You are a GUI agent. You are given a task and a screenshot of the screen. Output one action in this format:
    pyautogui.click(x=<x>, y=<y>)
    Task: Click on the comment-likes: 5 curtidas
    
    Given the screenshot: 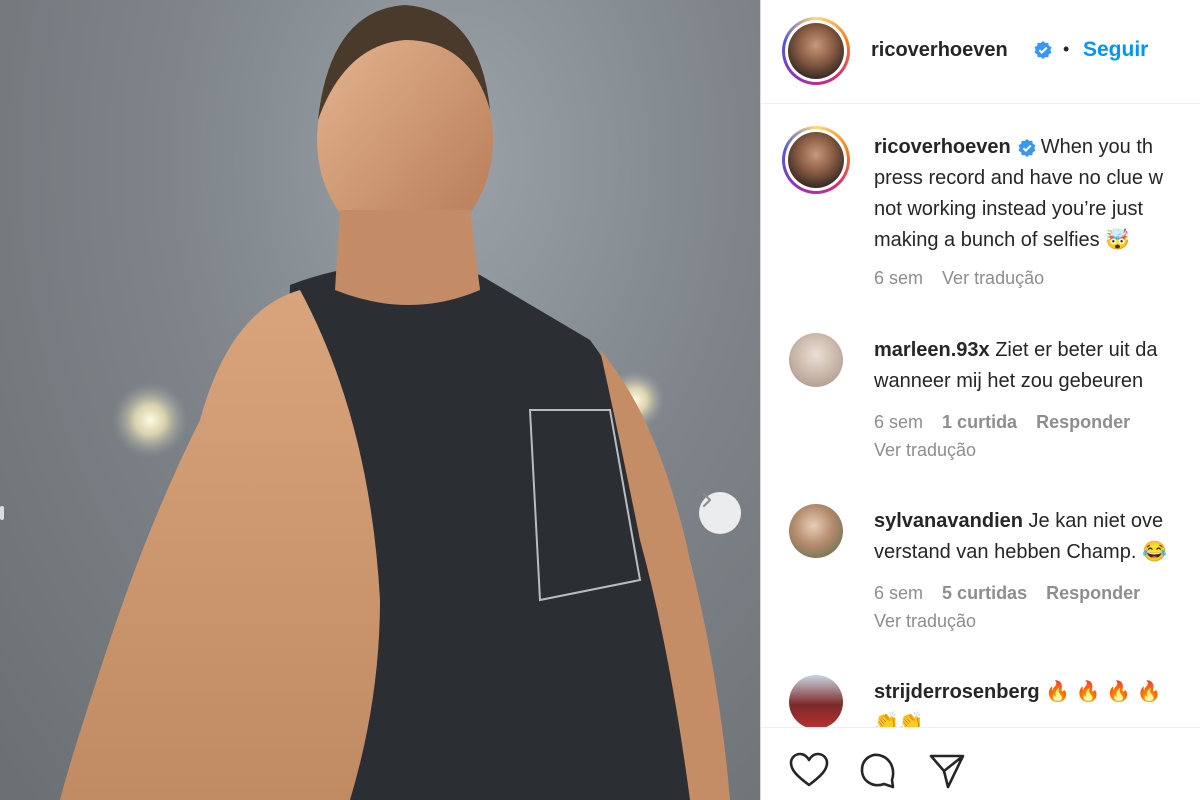 What is the action you would take?
    pyautogui.click(x=984, y=593)
    